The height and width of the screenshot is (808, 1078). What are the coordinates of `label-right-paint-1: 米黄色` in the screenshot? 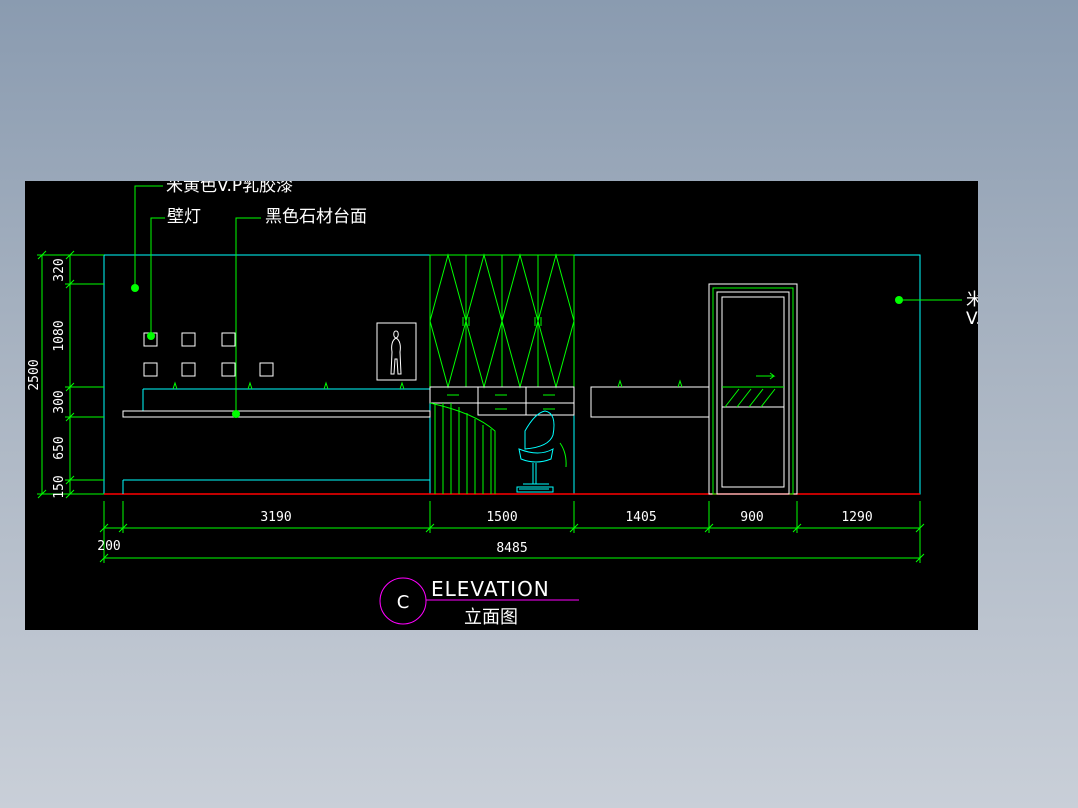 It's located at (972, 300).